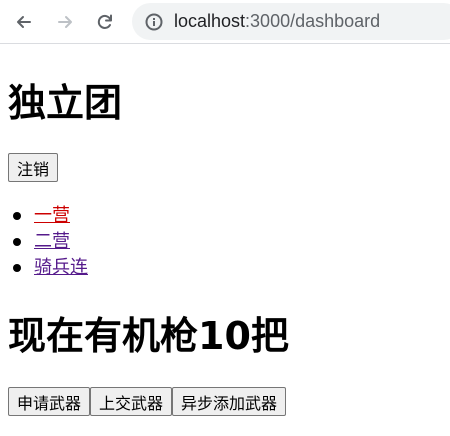 Image resolution: width=450 pixels, height=436 pixels. What do you see at coordinates (33, 167) in the screenshot?
I see `logout-button: 注销` at bounding box center [33, 167].